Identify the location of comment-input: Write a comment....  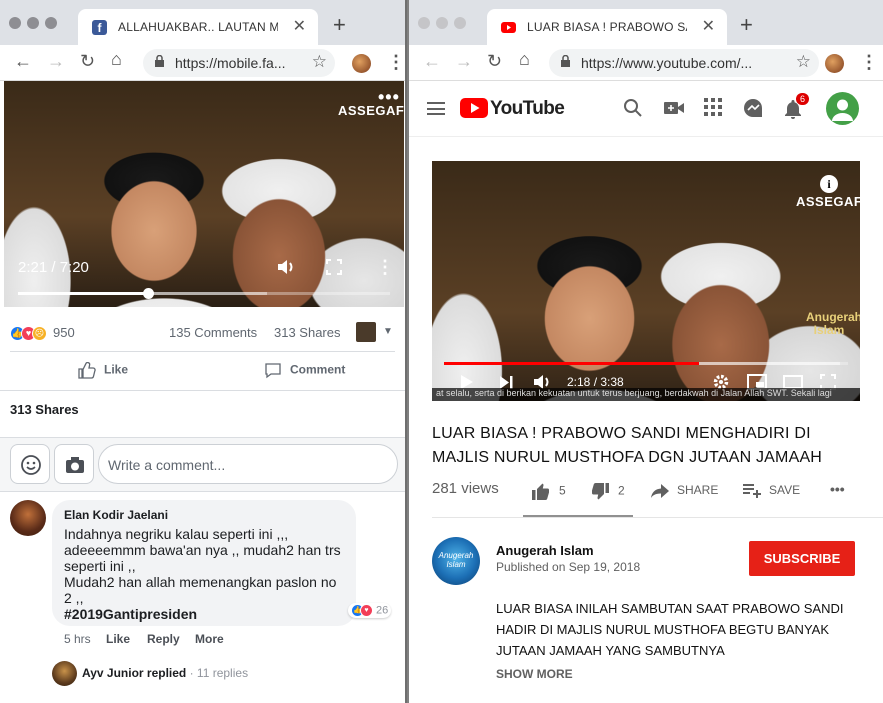
(248, 464).